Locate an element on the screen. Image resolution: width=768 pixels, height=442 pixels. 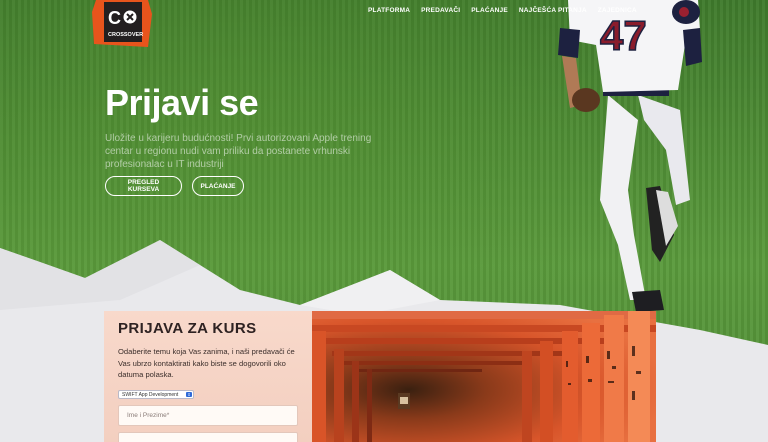
crossover-logo: C CROSSOVER is located at coordinates (122, 23).